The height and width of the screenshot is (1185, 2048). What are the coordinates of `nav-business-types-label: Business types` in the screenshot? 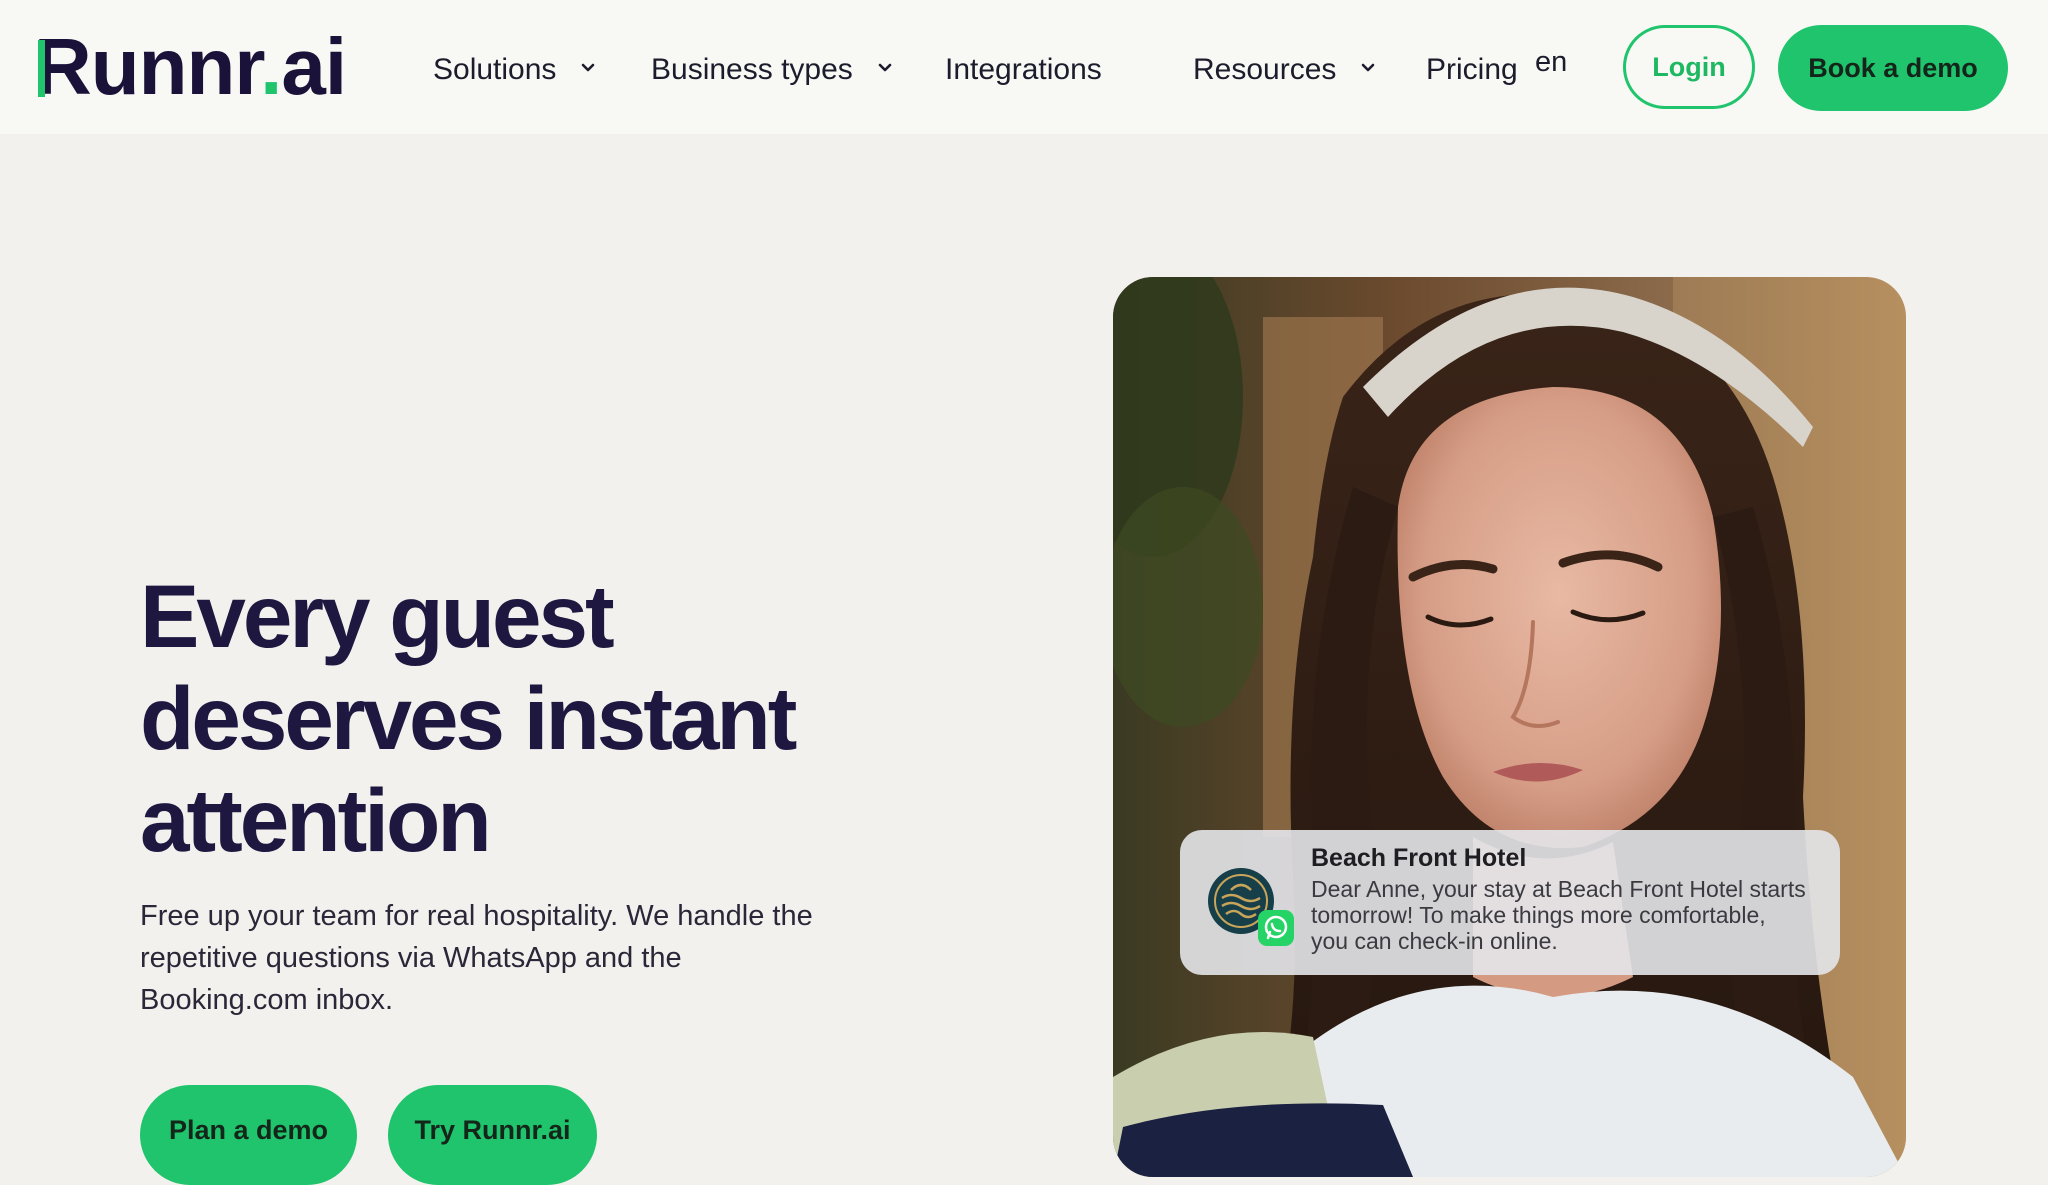 It's located at (752, 69).